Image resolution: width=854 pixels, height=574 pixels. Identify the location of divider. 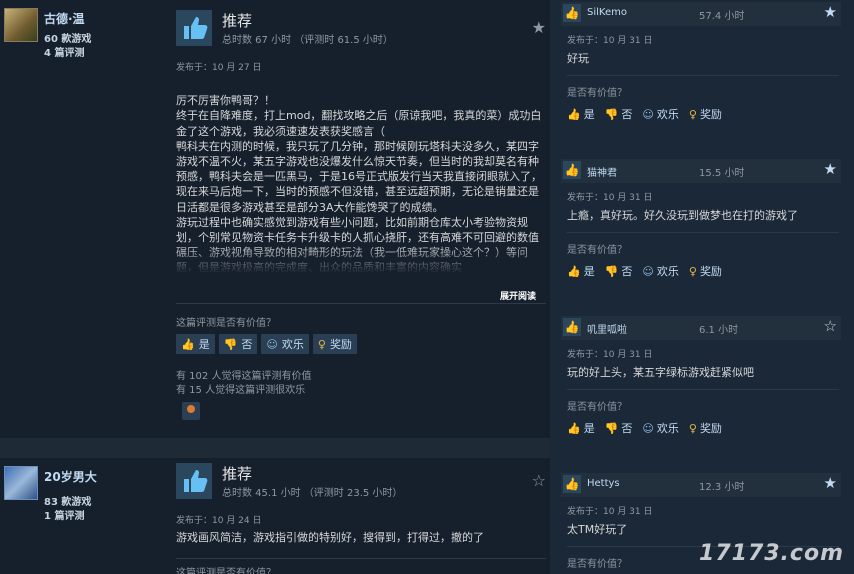
(361, 303).